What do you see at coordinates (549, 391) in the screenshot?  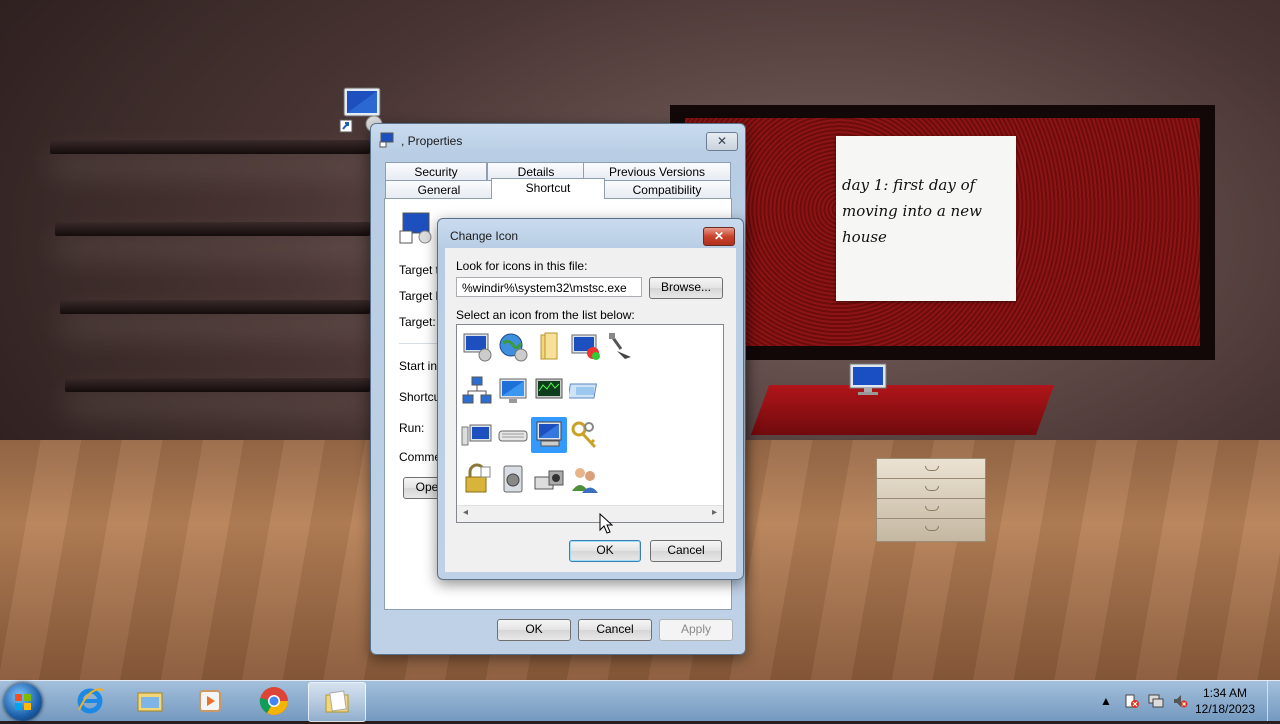 I see `performance-monitor-icon` at bounding box center [549, 391].